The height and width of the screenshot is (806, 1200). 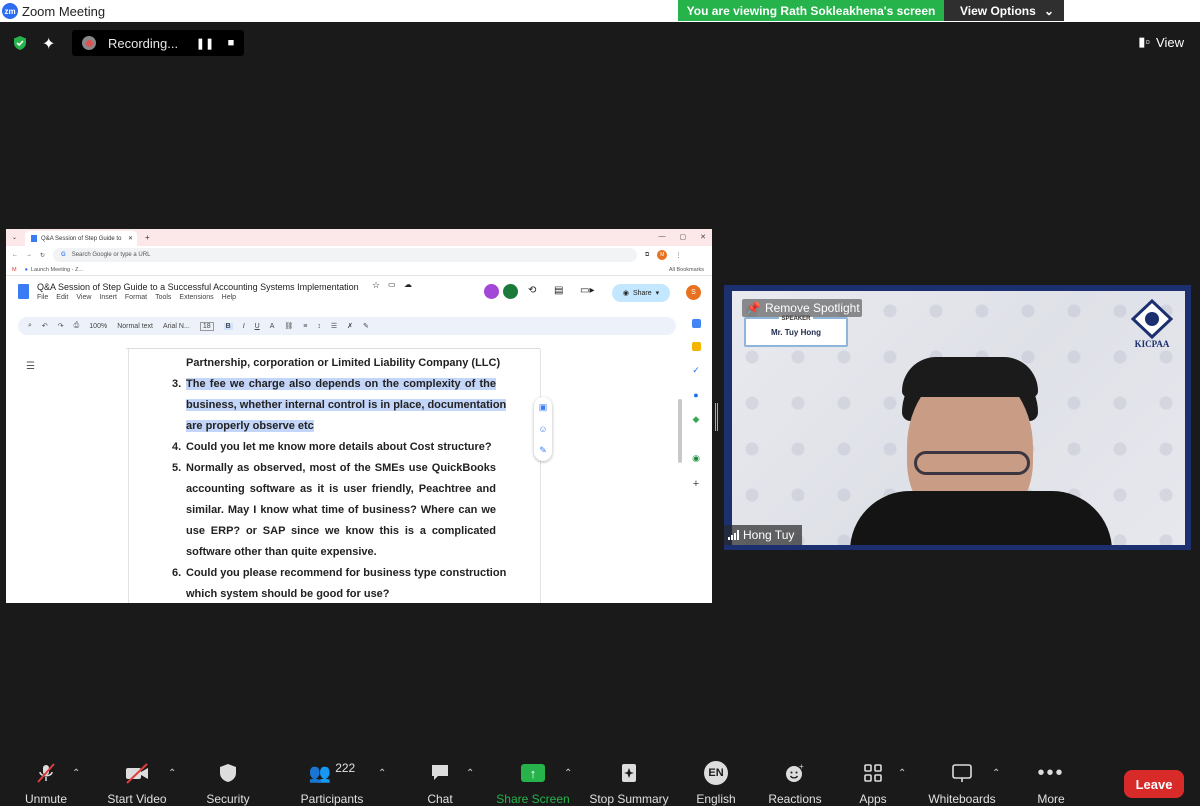 I want to click on menu-tools: Tools, so click(x=163, y=297).